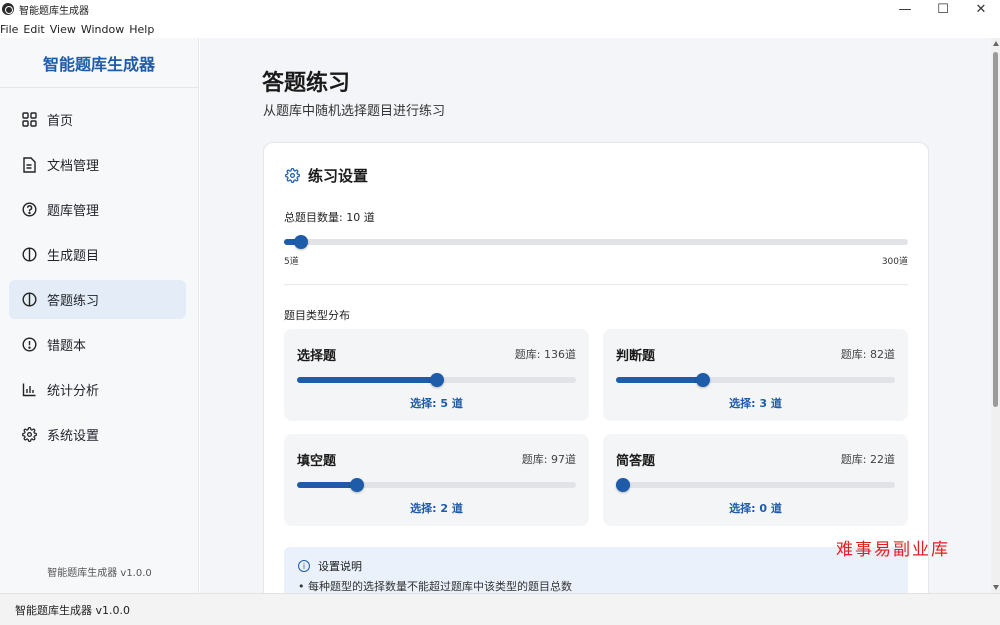  I want to click on info-title: i 设置说明, so click(330, 566).